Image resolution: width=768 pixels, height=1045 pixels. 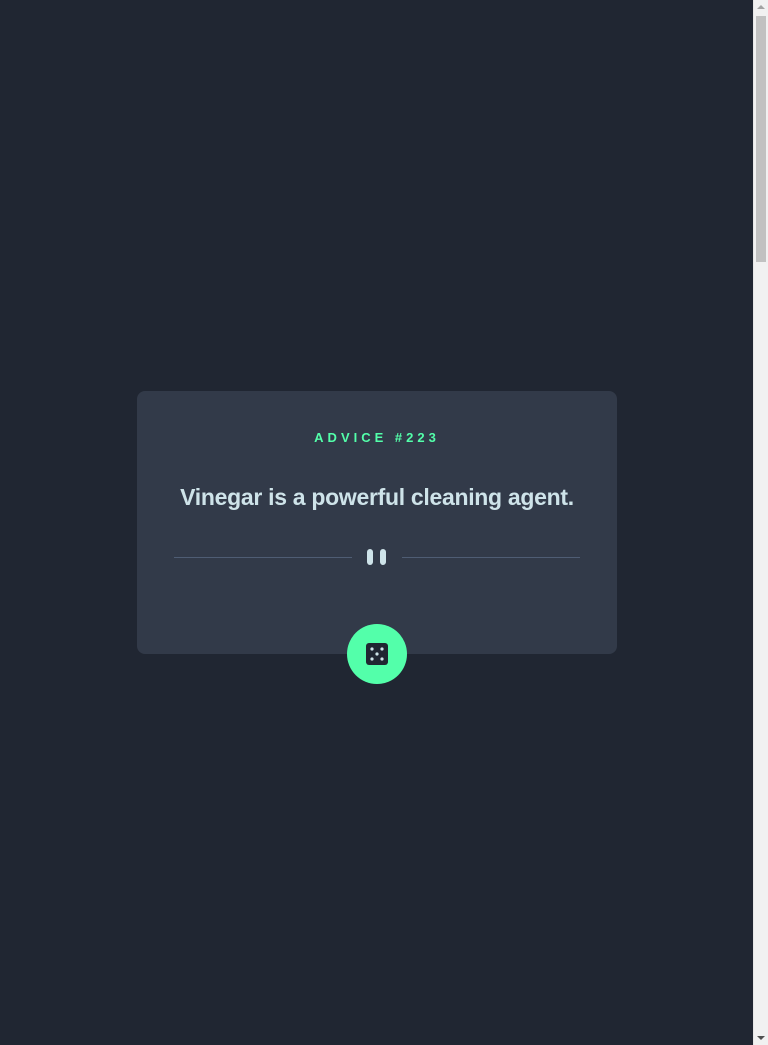 What do you see at coordinates (377, 497) in the screenshot?
I see `advice-quote: Vinegar is a powerful cleaning agent.` at bounding box center [377, 497].